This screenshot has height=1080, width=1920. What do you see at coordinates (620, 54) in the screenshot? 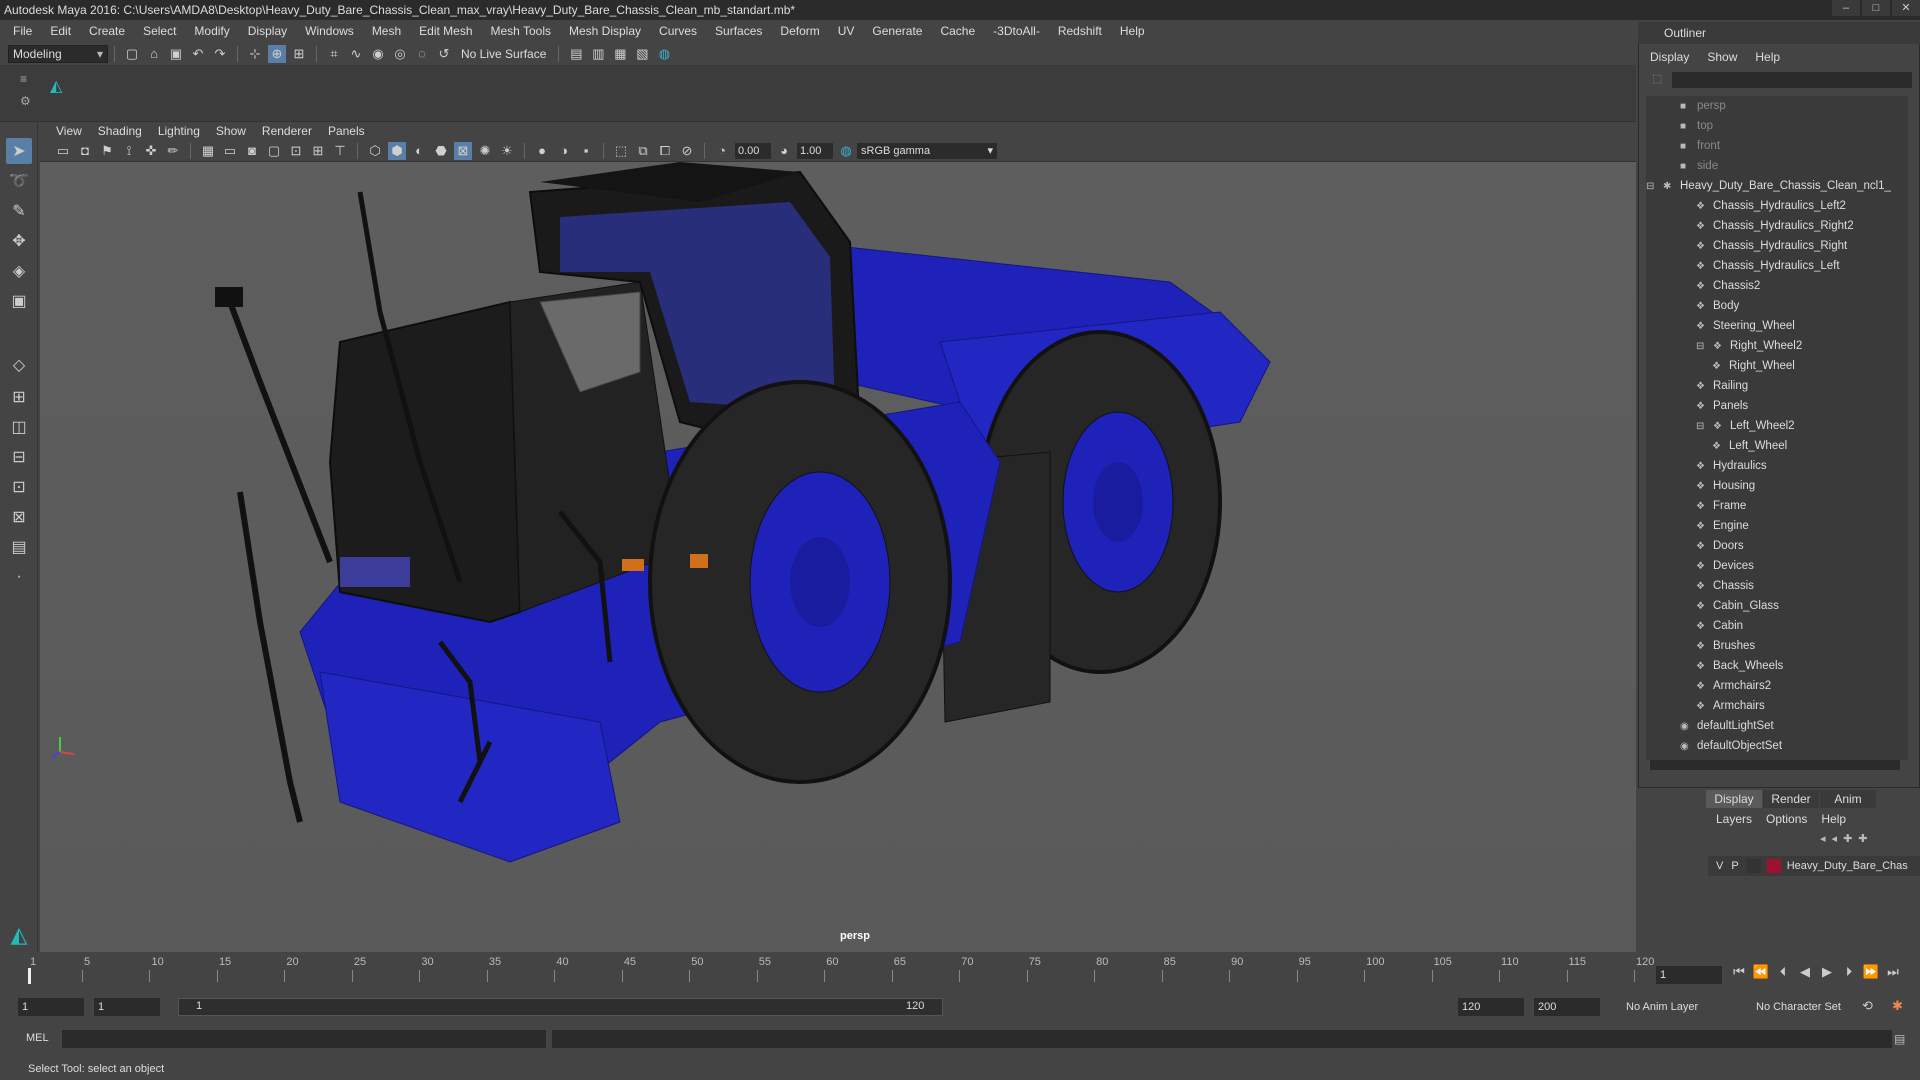
I see `render-settings-icon: ▦` at bounding box center [620, 54].